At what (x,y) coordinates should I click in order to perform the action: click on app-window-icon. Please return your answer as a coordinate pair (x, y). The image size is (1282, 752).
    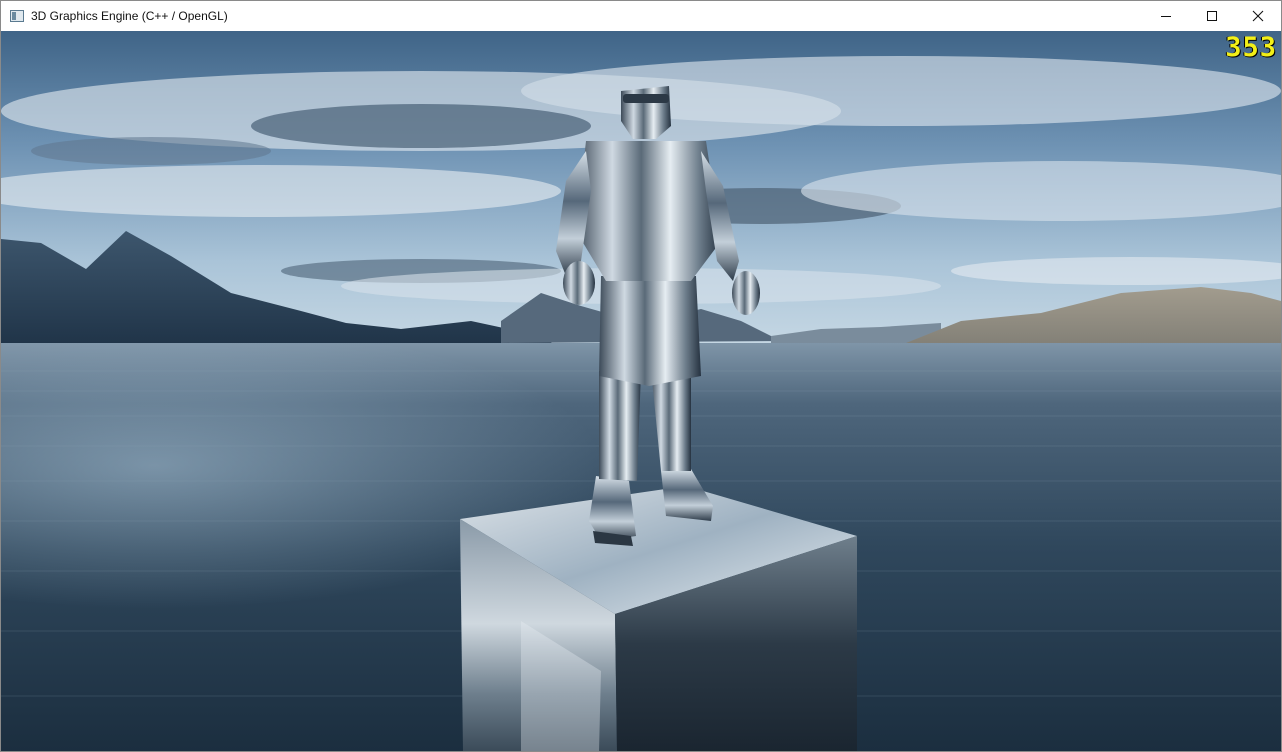
    Looking at the image, I should click on (17, 16).